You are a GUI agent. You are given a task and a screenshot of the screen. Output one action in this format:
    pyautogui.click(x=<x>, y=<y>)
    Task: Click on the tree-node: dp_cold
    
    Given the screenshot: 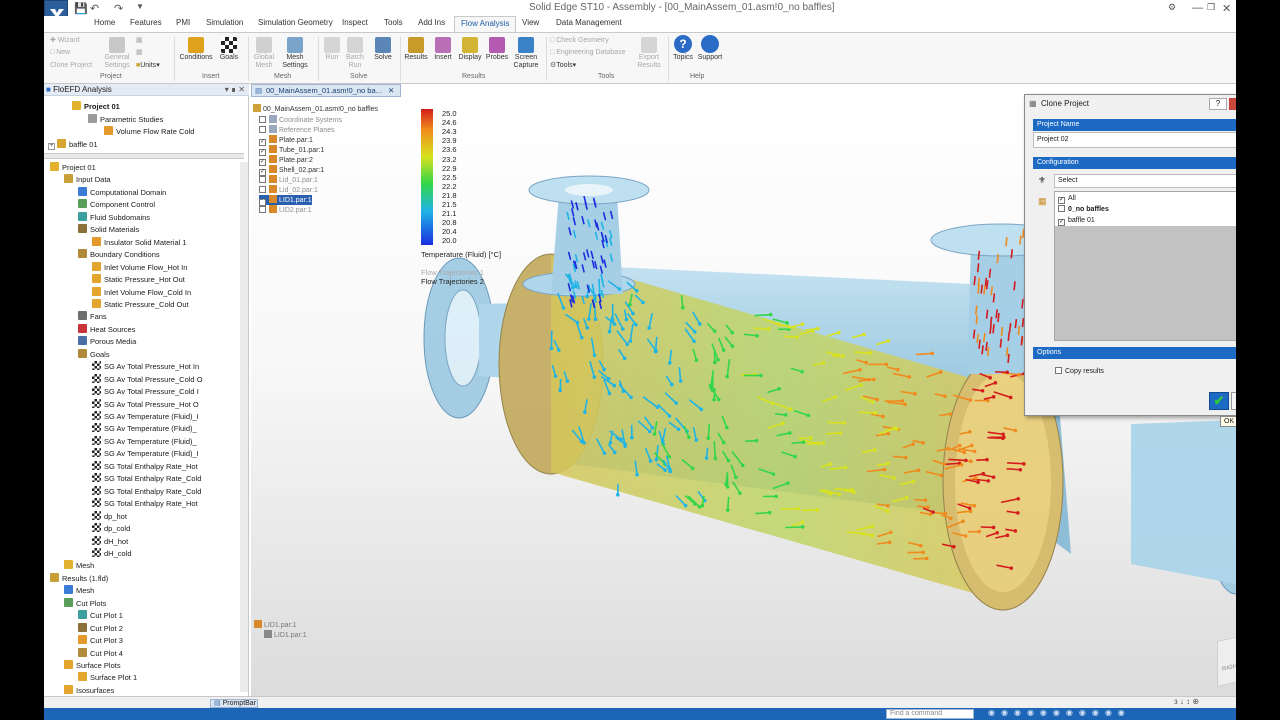 What is the action you would take?
    pyautogui.click(x=111, y=529)
    